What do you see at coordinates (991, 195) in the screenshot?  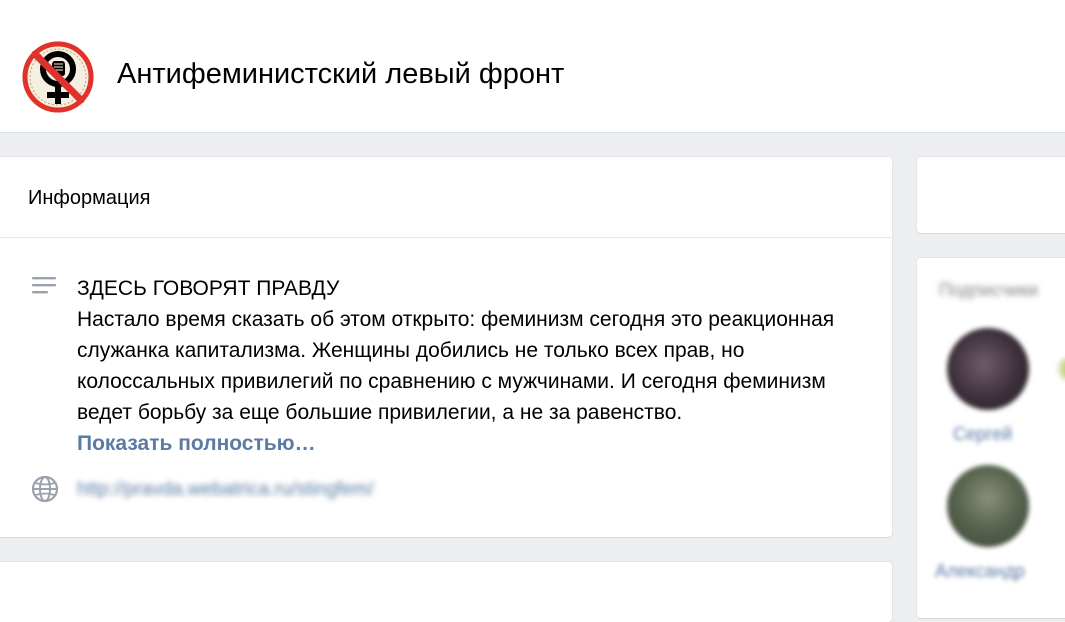 I see `sidebar-action-card` at bounding box center [991, 195].